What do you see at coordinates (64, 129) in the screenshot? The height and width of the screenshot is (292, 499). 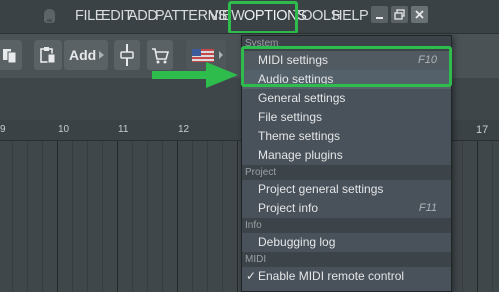 I see `ruler-label: 10` at bounding box center [64, 129].